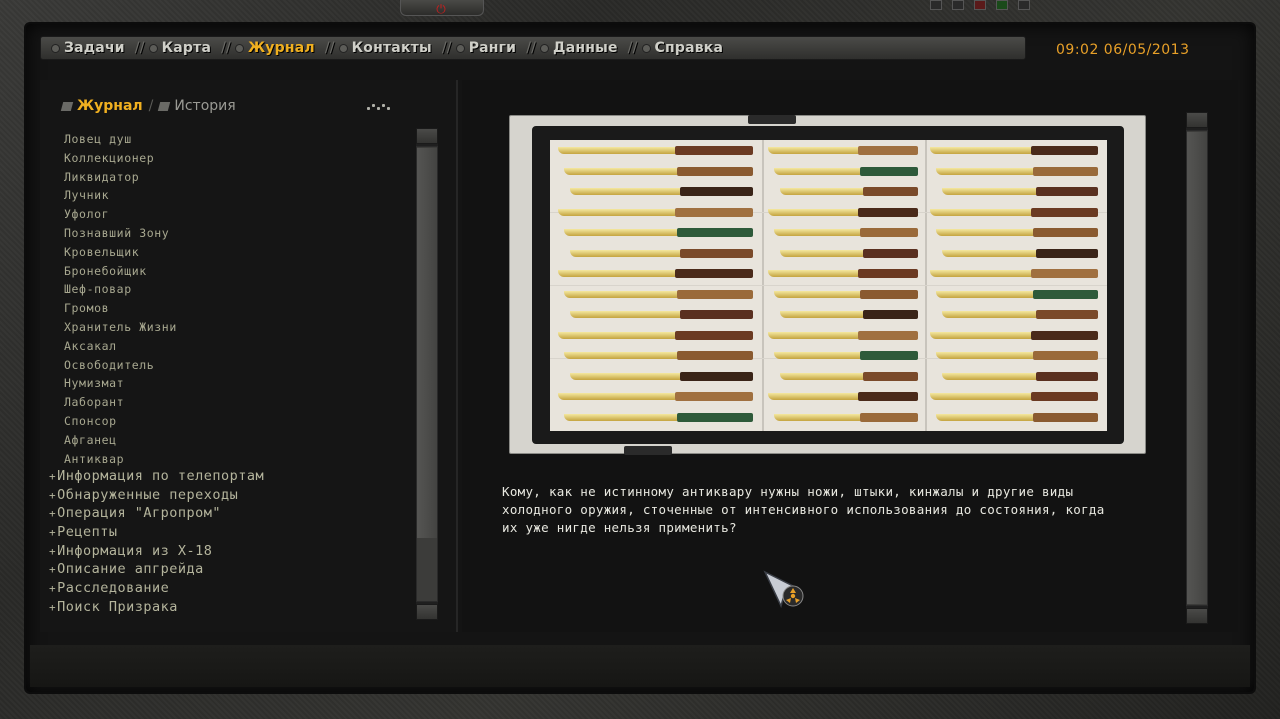 The width and height of the screenshot is (1280, 719). Describe the element at coordinates (117, 606) in the screenshot. I see `section-label: Поиск Призрака` at that location.